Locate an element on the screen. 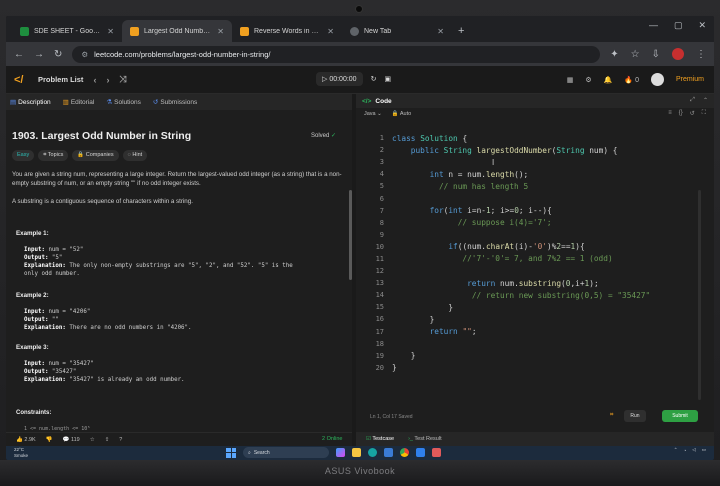 The width and height of the screenshot is (720, 486). taskbar-search: ⌕ Search is located at coordinates (286, 452).